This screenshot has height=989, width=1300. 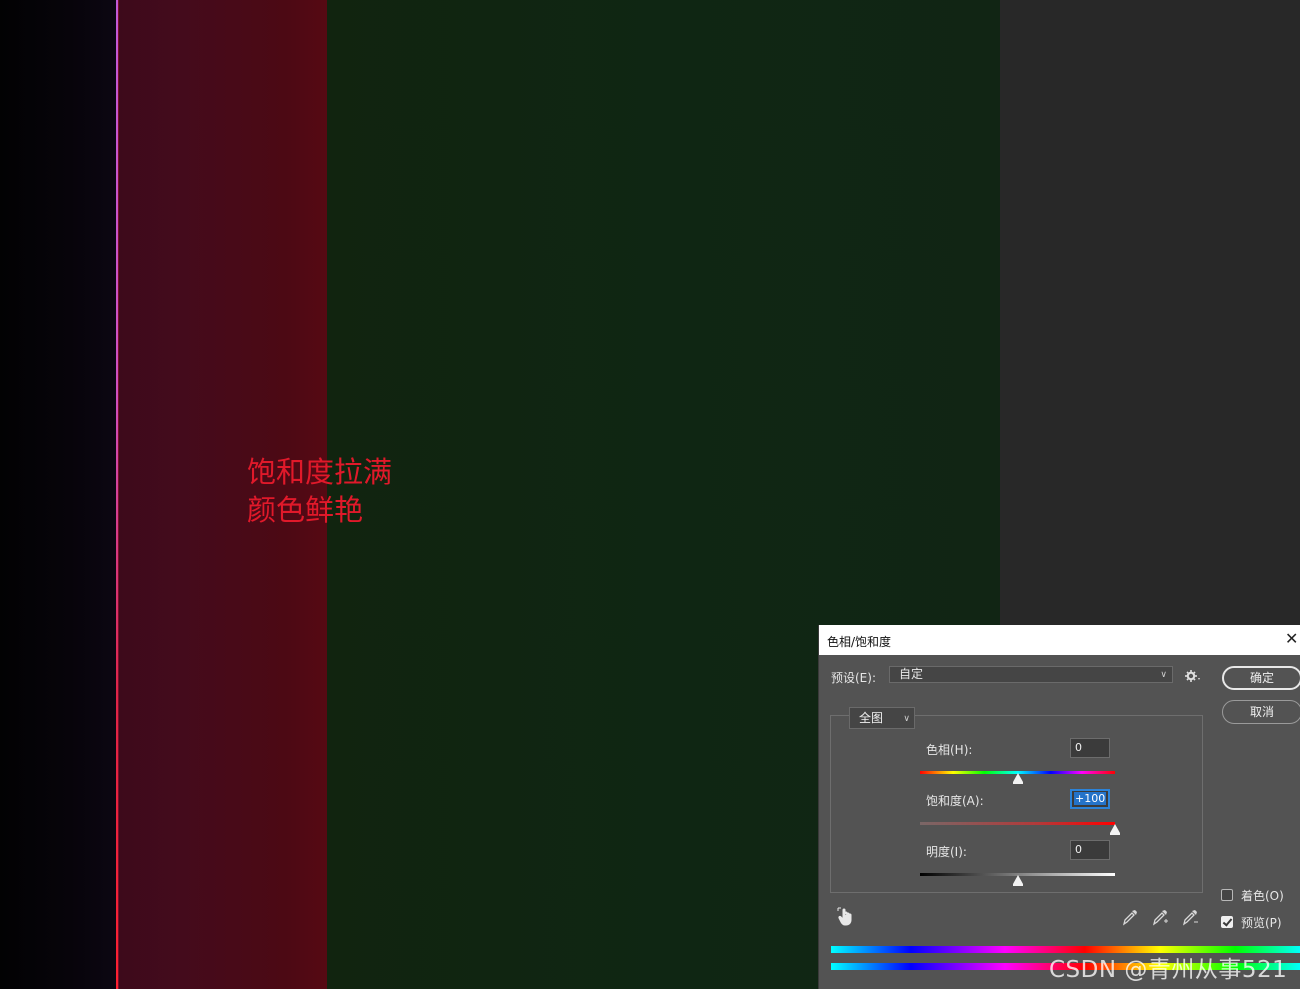 What do you see at coordinates (1160, 917) in the screenshot?
I see `eyedropper-plus-icon` at bounding box center [1160, 917].